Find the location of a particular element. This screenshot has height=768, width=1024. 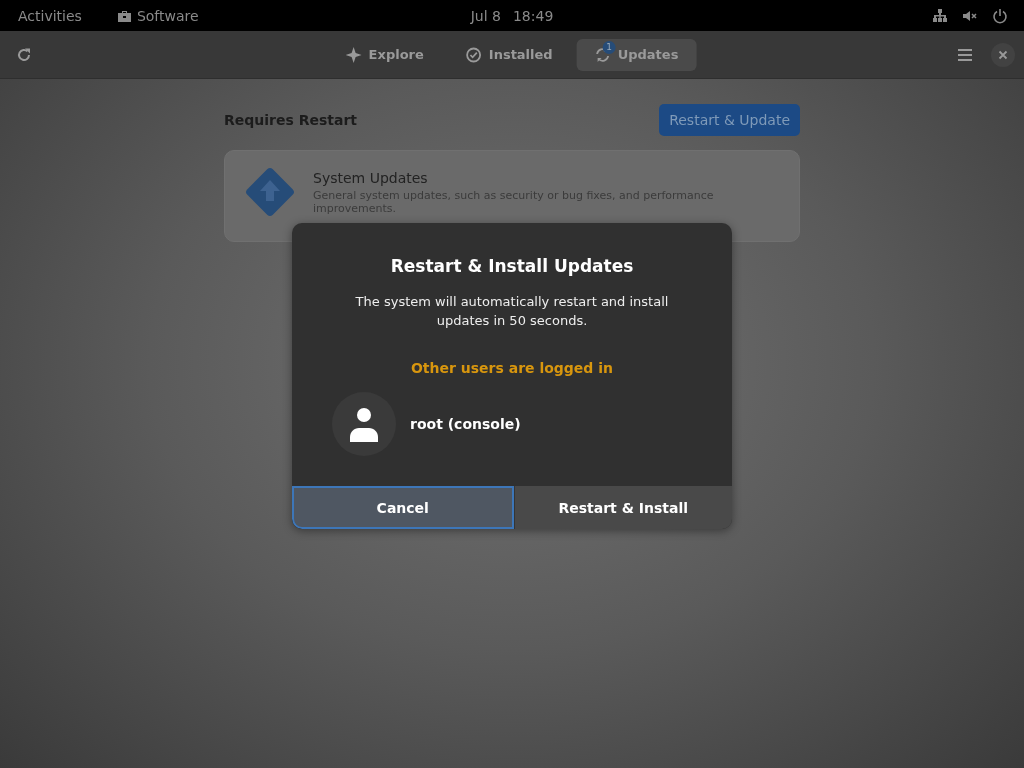

app-menu-label: Software is located at coordinates (167, 15).